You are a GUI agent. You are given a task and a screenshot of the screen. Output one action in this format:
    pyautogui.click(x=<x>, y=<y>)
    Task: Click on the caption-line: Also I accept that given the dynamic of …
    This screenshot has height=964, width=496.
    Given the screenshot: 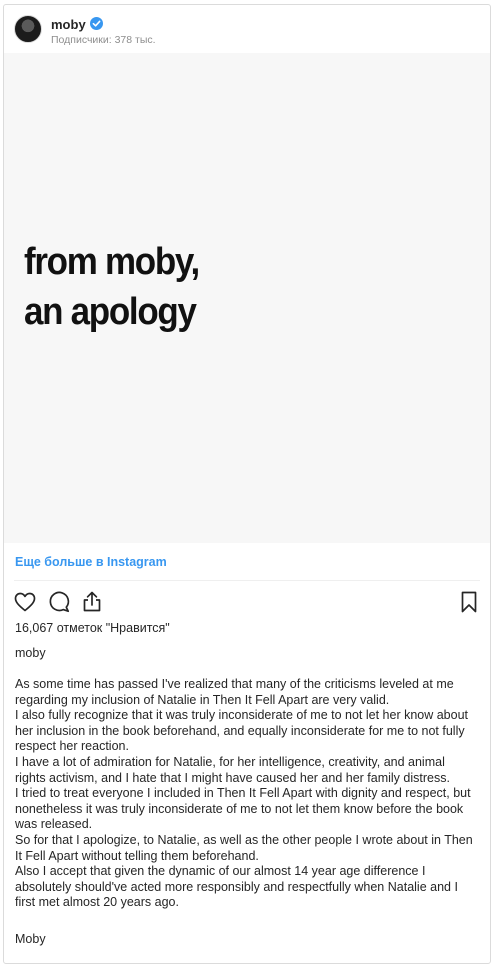 What is the action you would take?
    pyautogui.click(x=220, y=871)
    